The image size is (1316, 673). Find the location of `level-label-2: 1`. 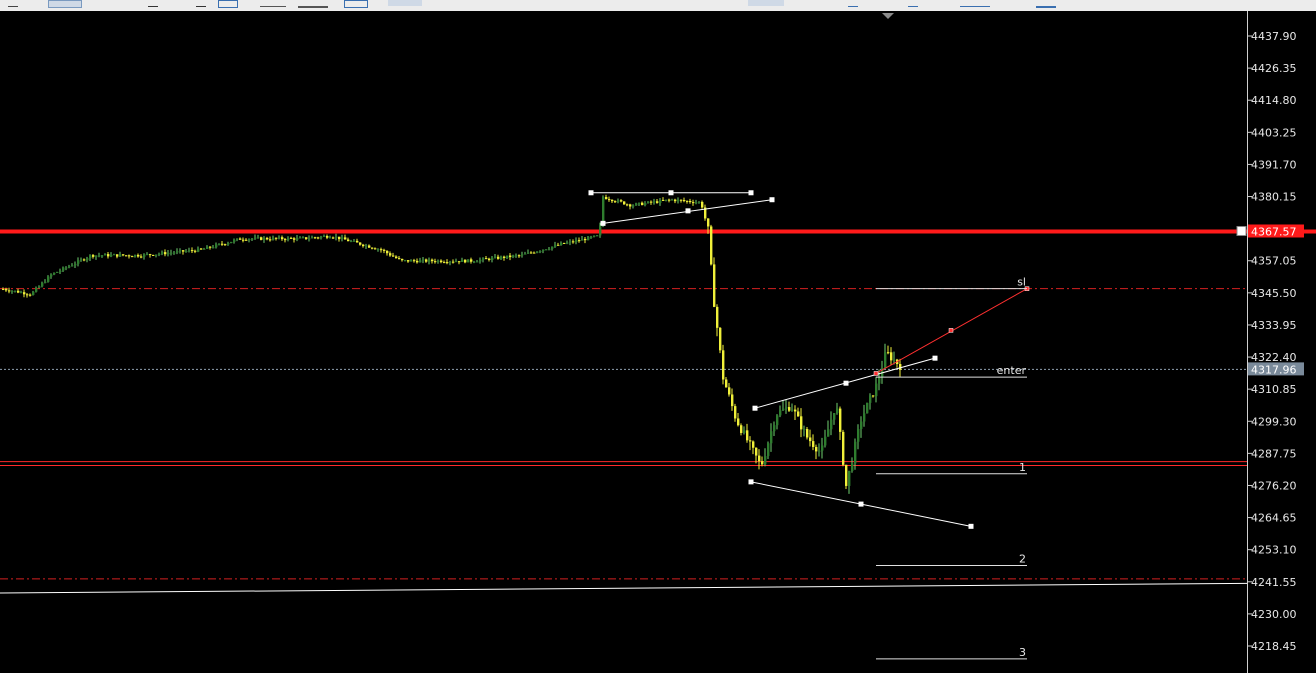

level-label-2: 1 is located at coordinates (1022, 467).